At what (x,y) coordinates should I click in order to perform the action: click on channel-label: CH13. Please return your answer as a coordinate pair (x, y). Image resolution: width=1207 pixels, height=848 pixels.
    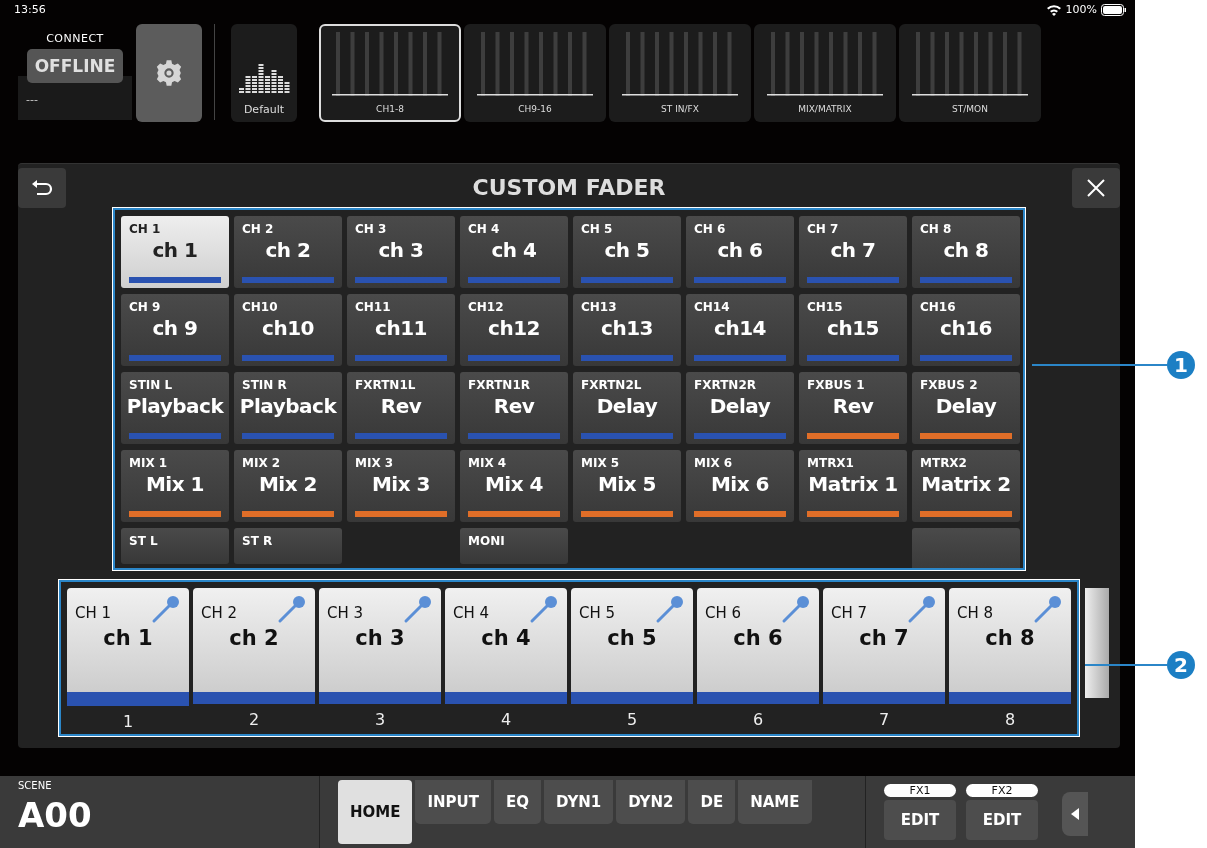
    Looking at the image, I should click on (599, 306).